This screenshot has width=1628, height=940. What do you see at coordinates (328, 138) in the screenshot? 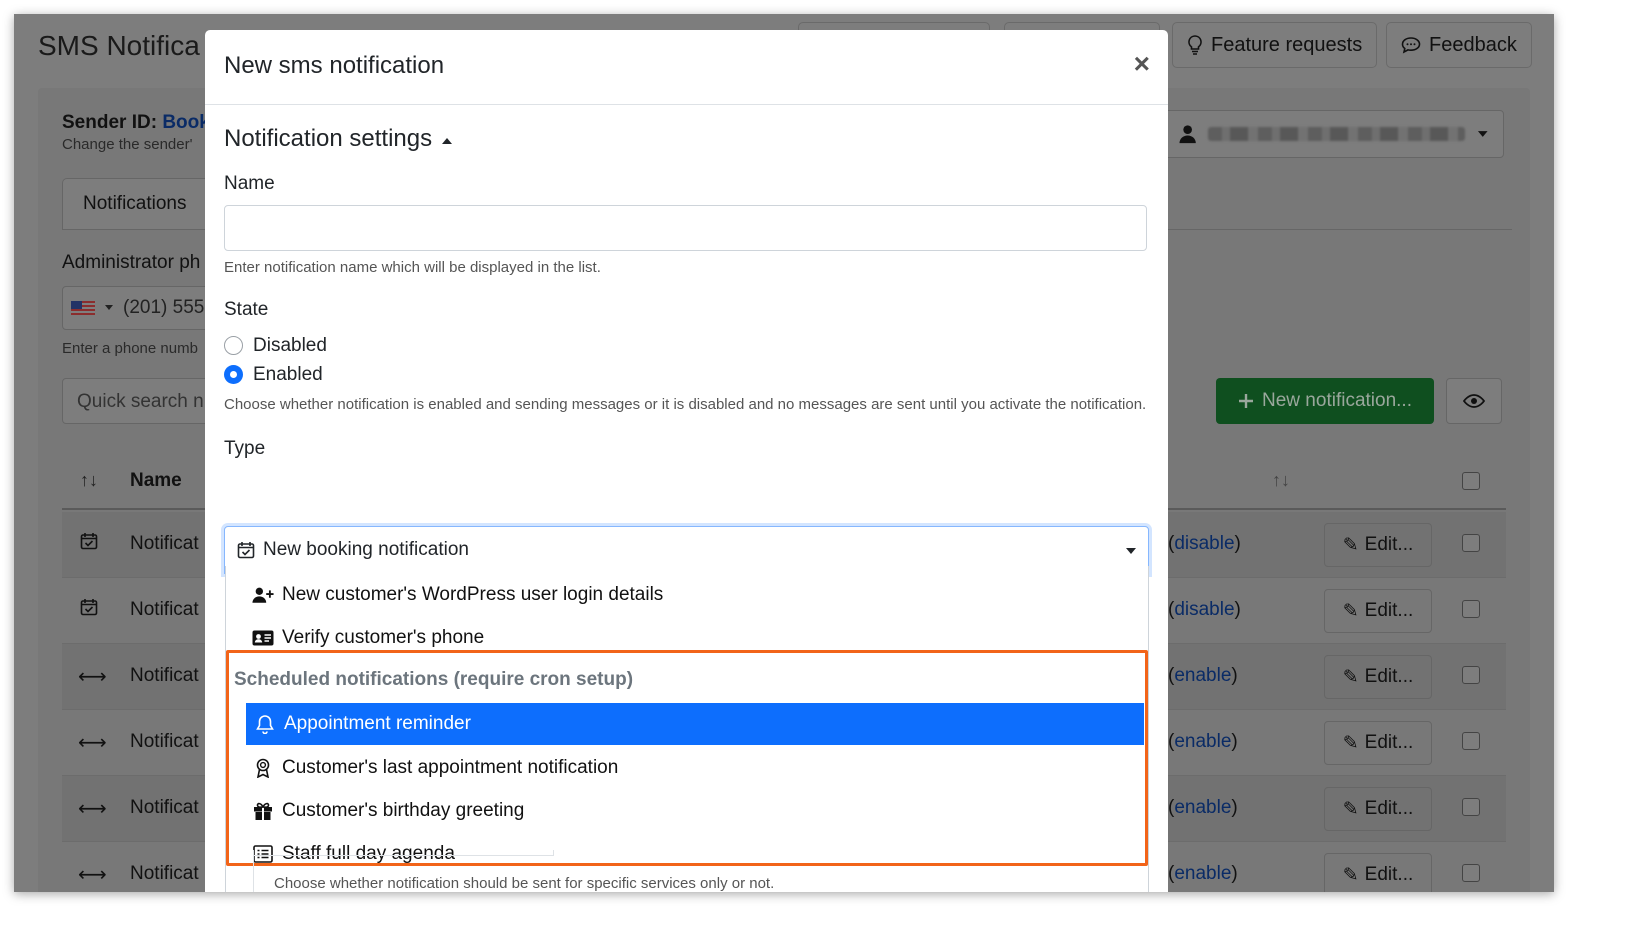
I see `section-title: Notification settings` at bounding box center [328, 138].